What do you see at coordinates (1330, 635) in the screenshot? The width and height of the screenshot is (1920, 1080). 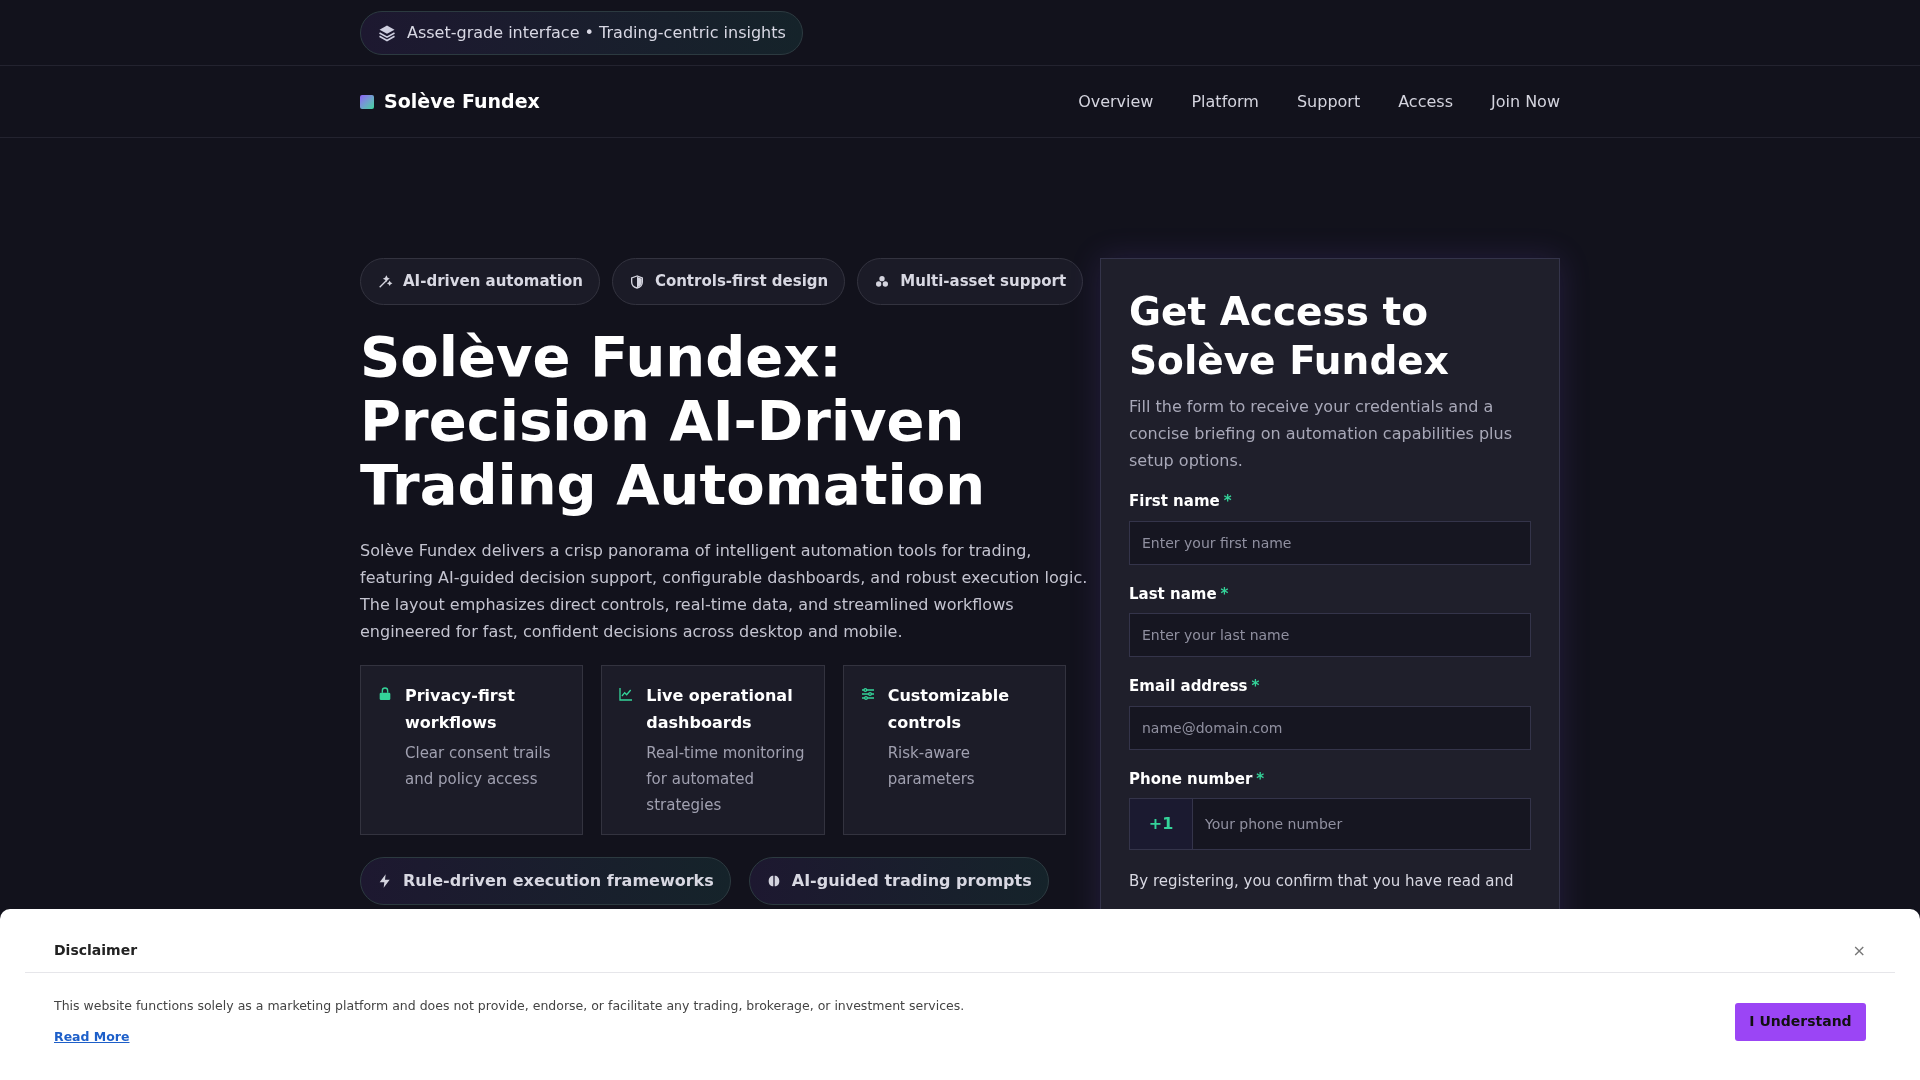 I see `text-input: Enter your last name` at bounding box center [1330, 635].